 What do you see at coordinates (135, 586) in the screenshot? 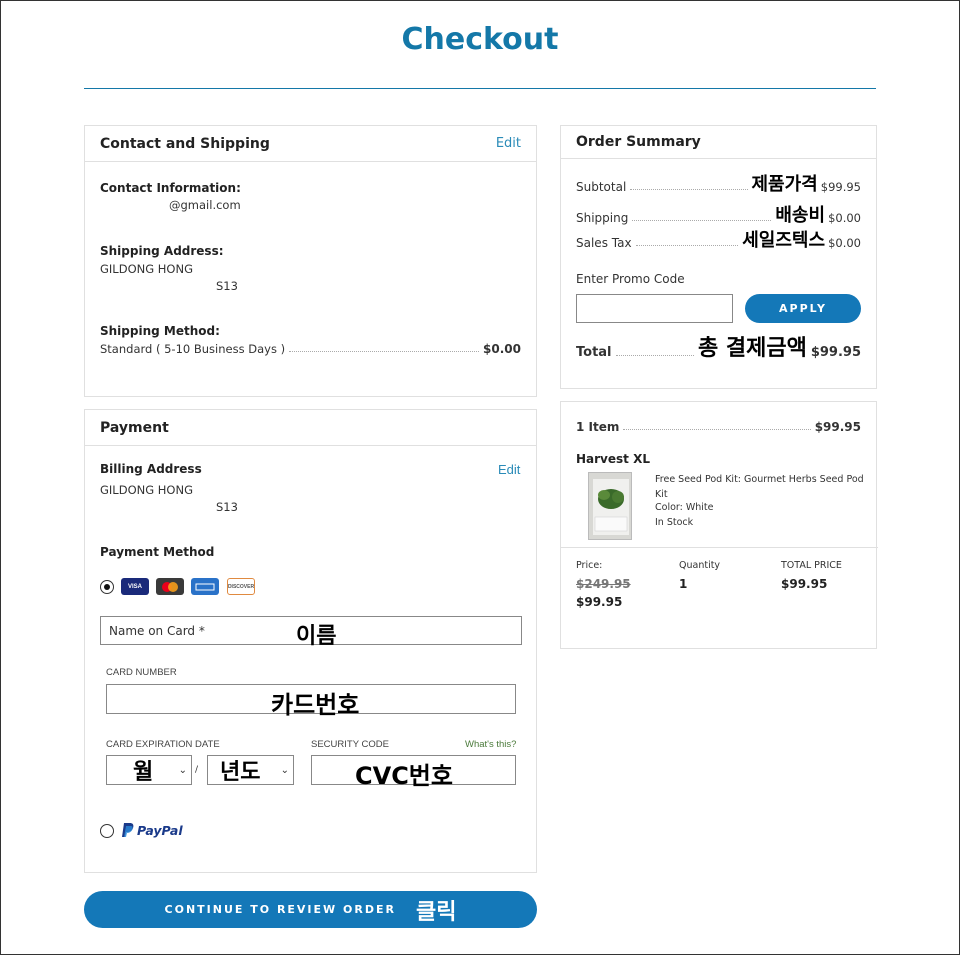
I see `visa-icon: VISA` at bounding box center [135, 586].